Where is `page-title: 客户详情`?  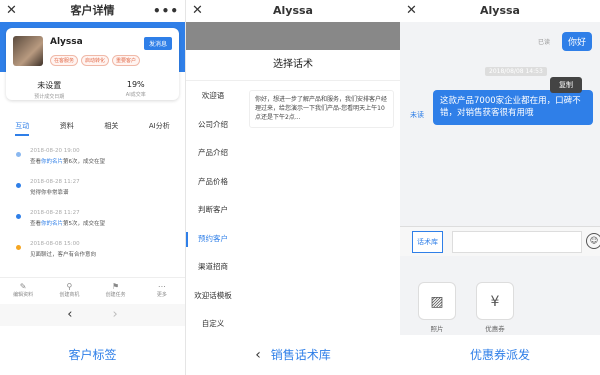 page-title: 客户详情 is located at coordinates (92, 10).